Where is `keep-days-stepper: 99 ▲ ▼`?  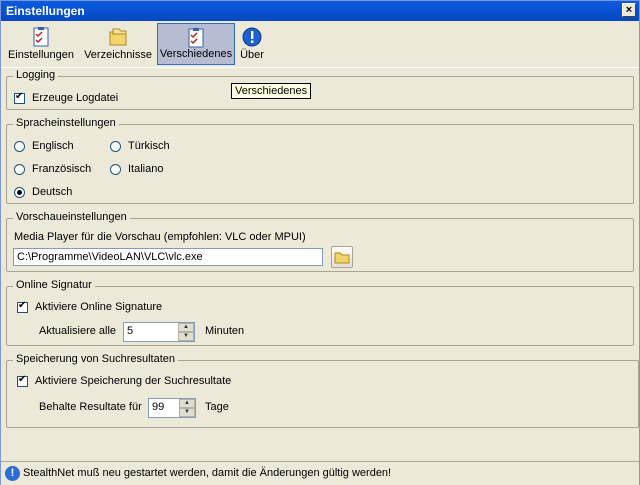
keep-days-stepper: 99 ▲ ▼ is located at coordinates (172, 408).